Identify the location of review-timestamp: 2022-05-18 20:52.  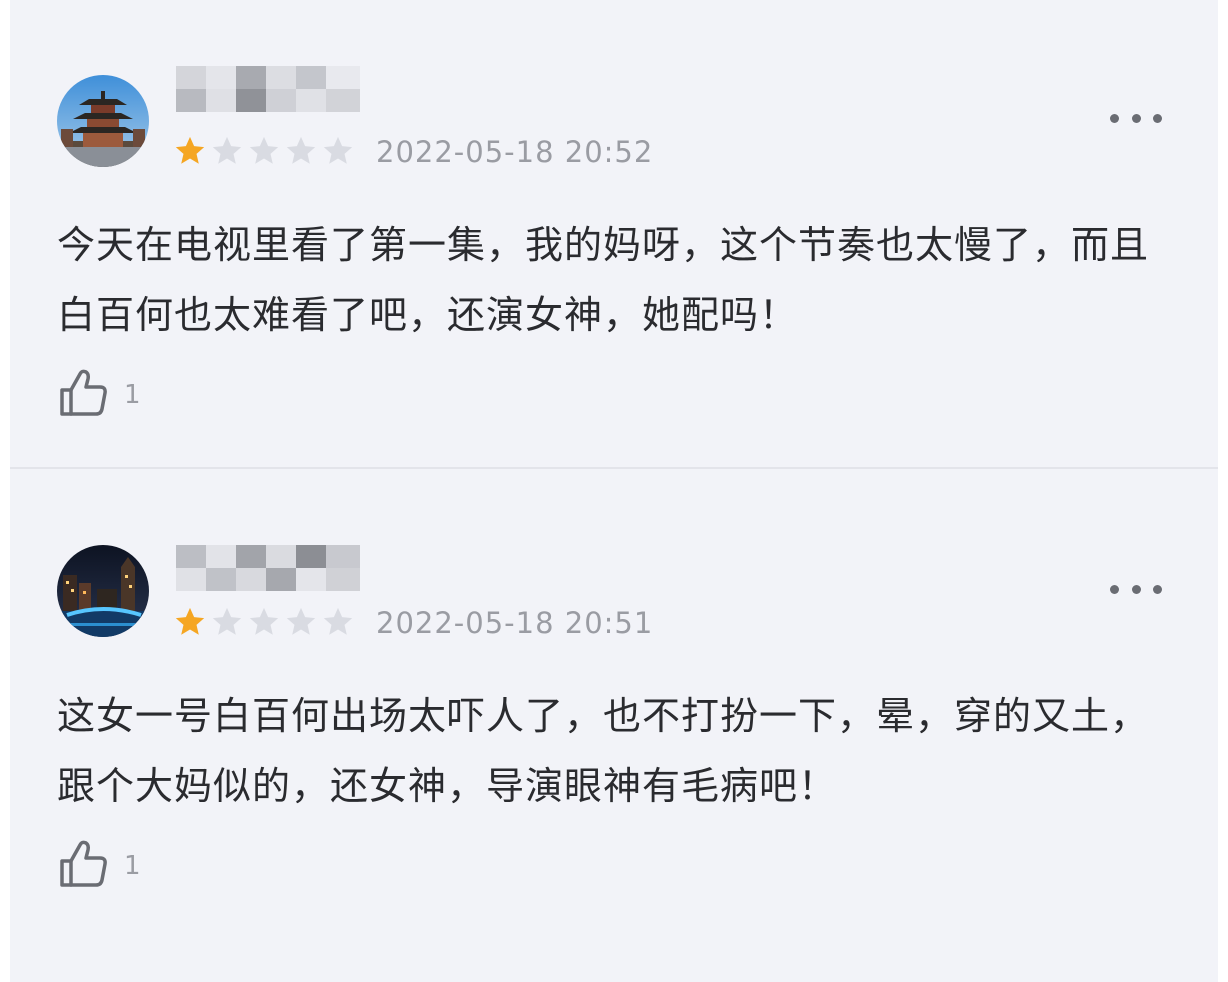
(515, 152).